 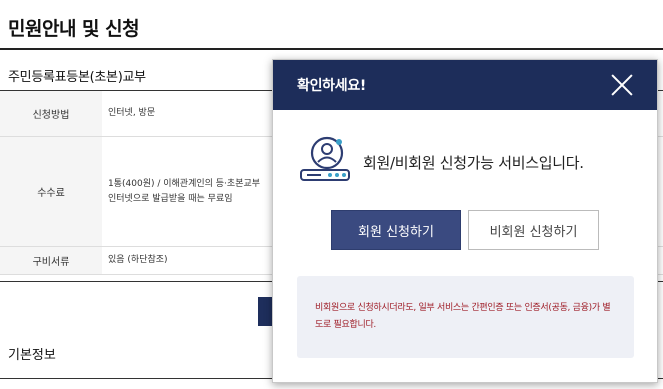 I want to click on row-label-method: 신청방법, so click(x=51, y=113).